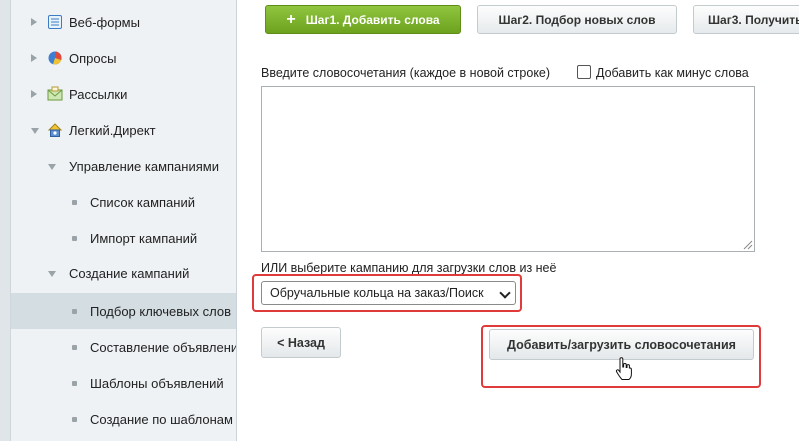 The height and width of the screenshot is (441, 799). What do you see at coordinates (672, 73) in the screenshot?
I see `minus-words-label: Добавить как минус слова` at bounding box center [672, 73].